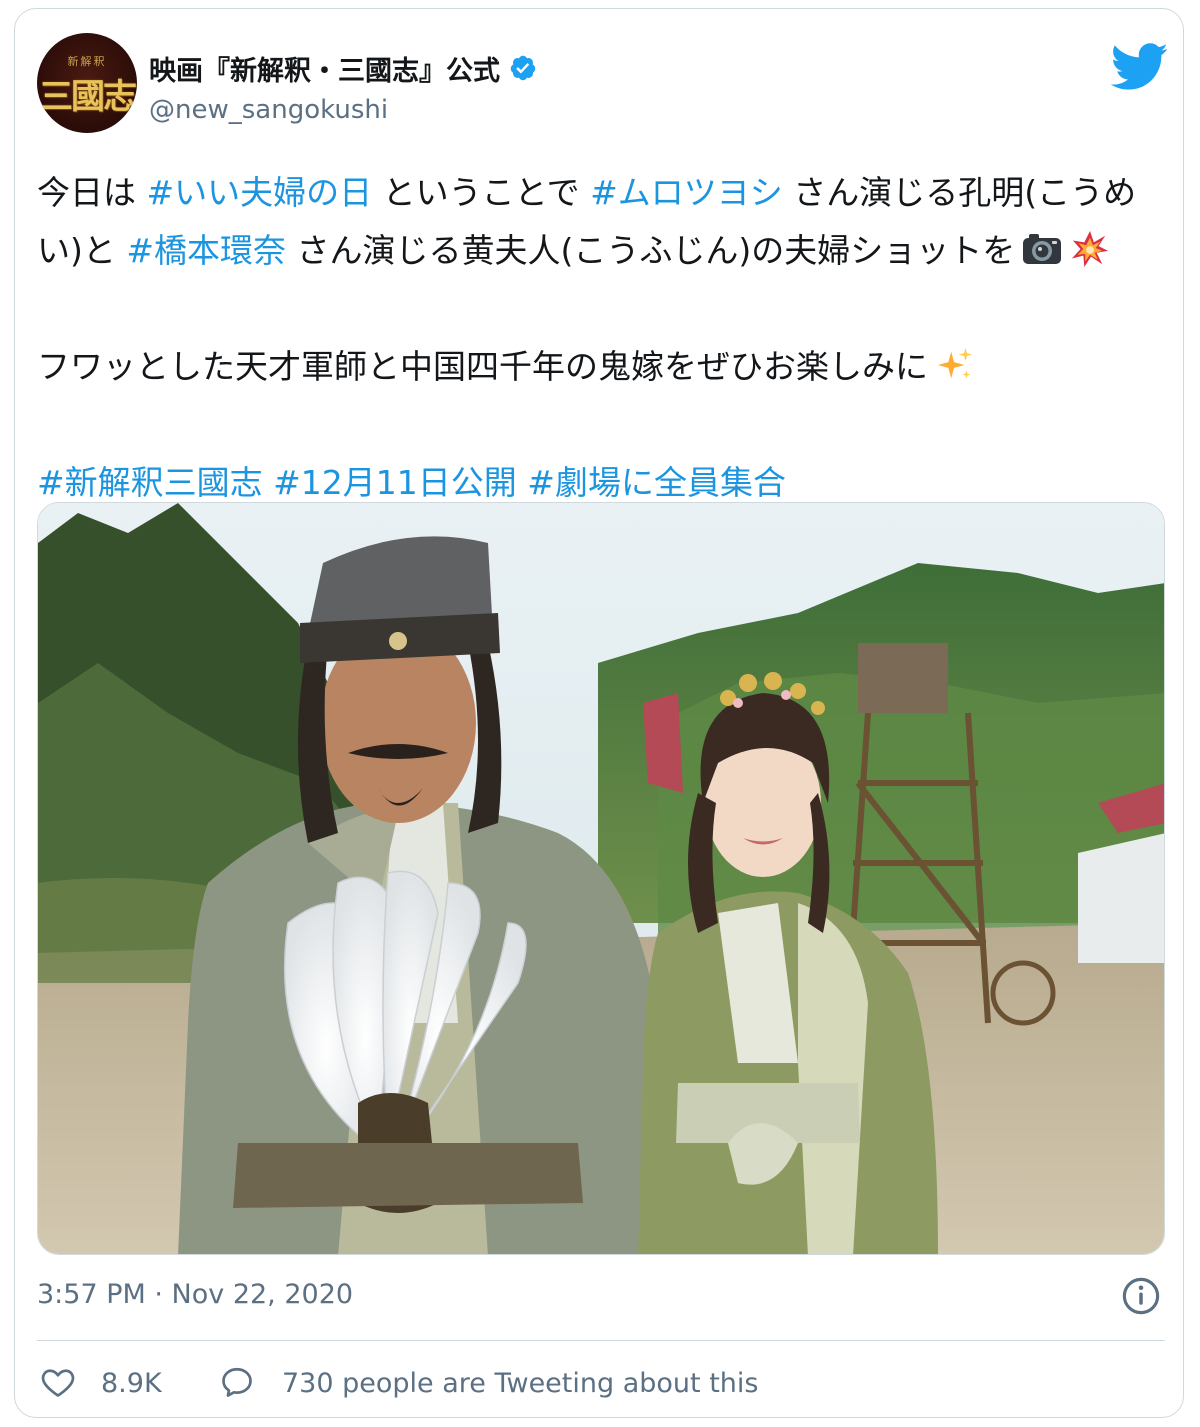  I want to click on tweet-text-segment: 今日は, so click(92, 192).